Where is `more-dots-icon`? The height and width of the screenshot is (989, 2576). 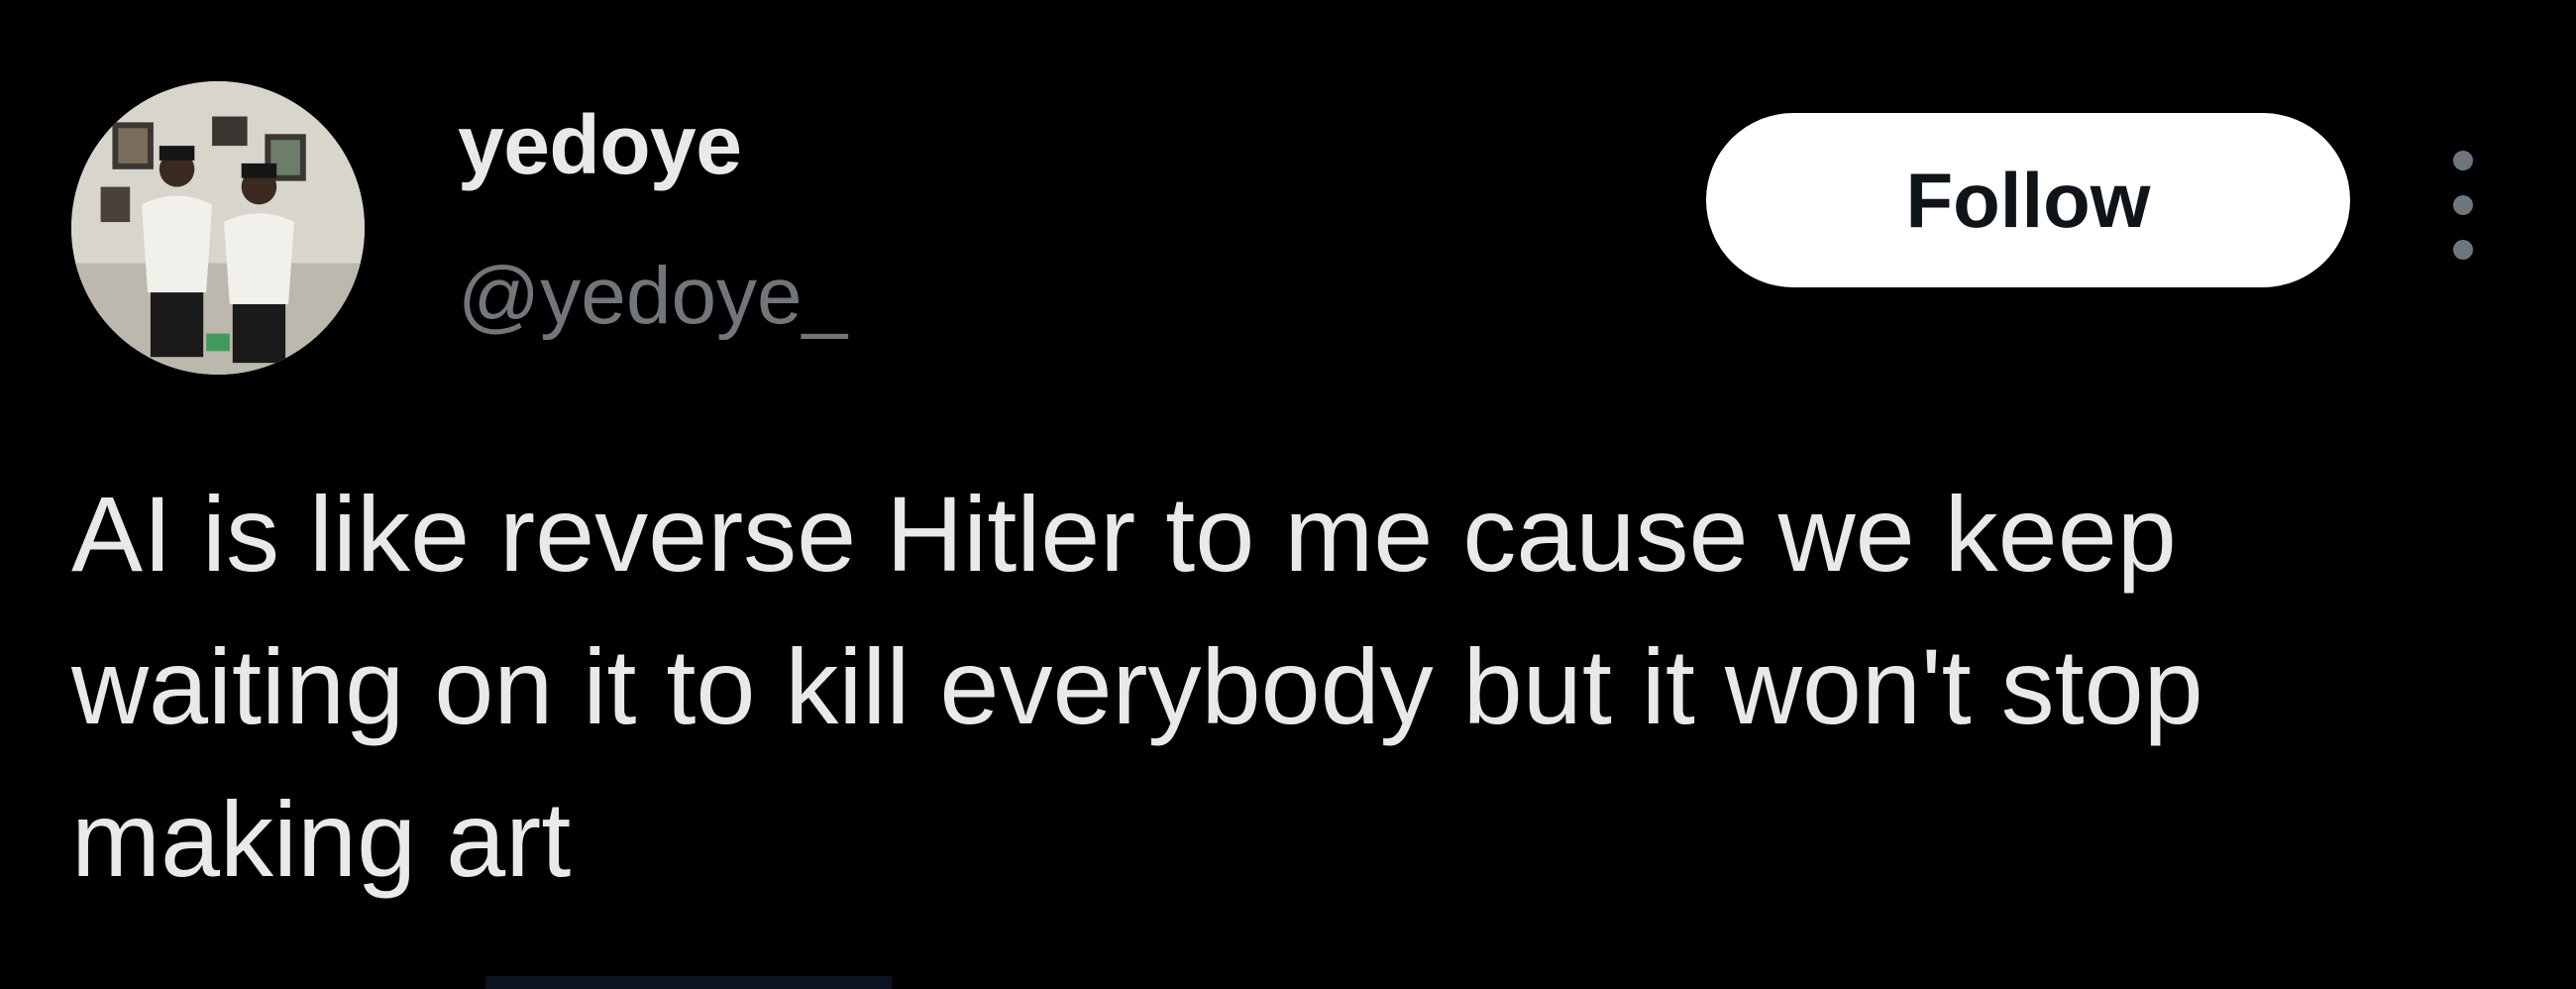 more-dots-icon is located at coordinates (2463, 205).